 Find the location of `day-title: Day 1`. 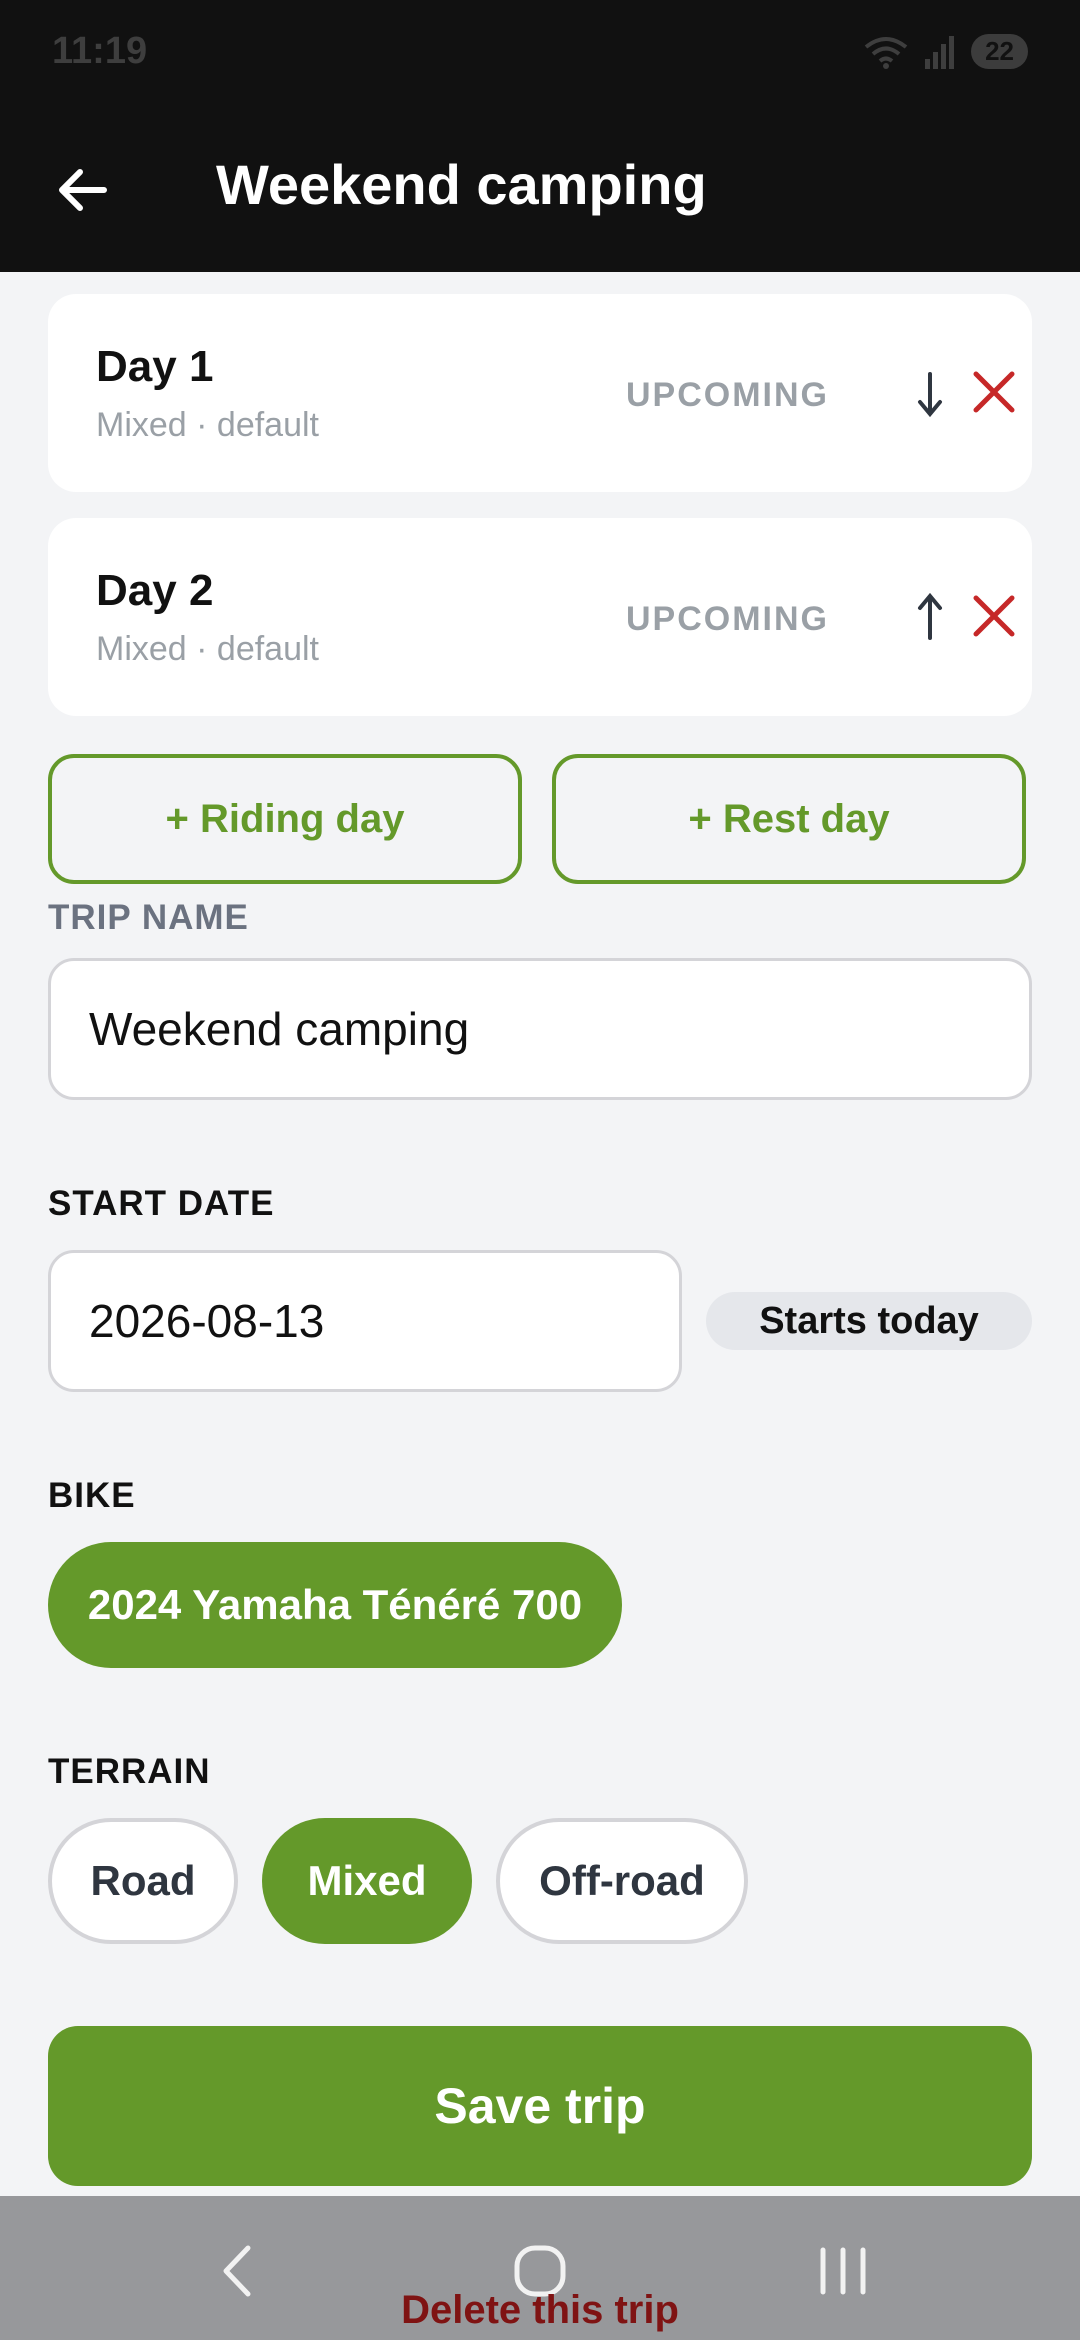

day-title: Day 1 is located at coordinates (155, 366).